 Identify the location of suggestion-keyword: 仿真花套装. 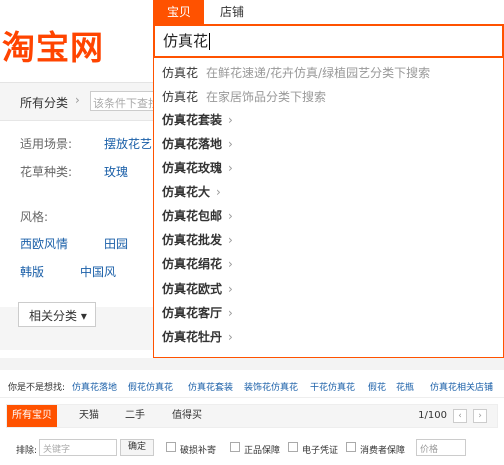
(192, 120).